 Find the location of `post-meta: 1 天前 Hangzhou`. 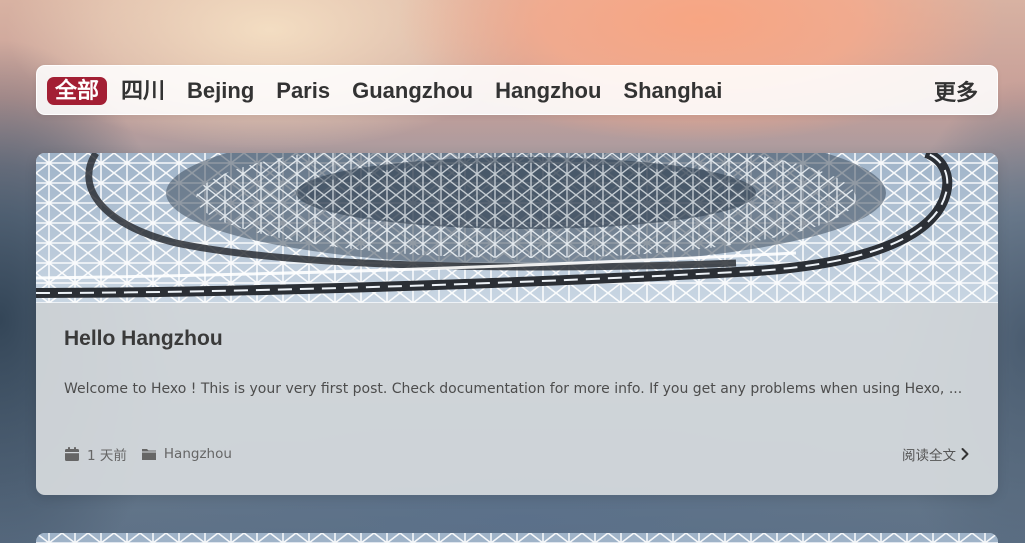

post-meta: 1 天前 Hangzhou is located at coordinates (148, 454).